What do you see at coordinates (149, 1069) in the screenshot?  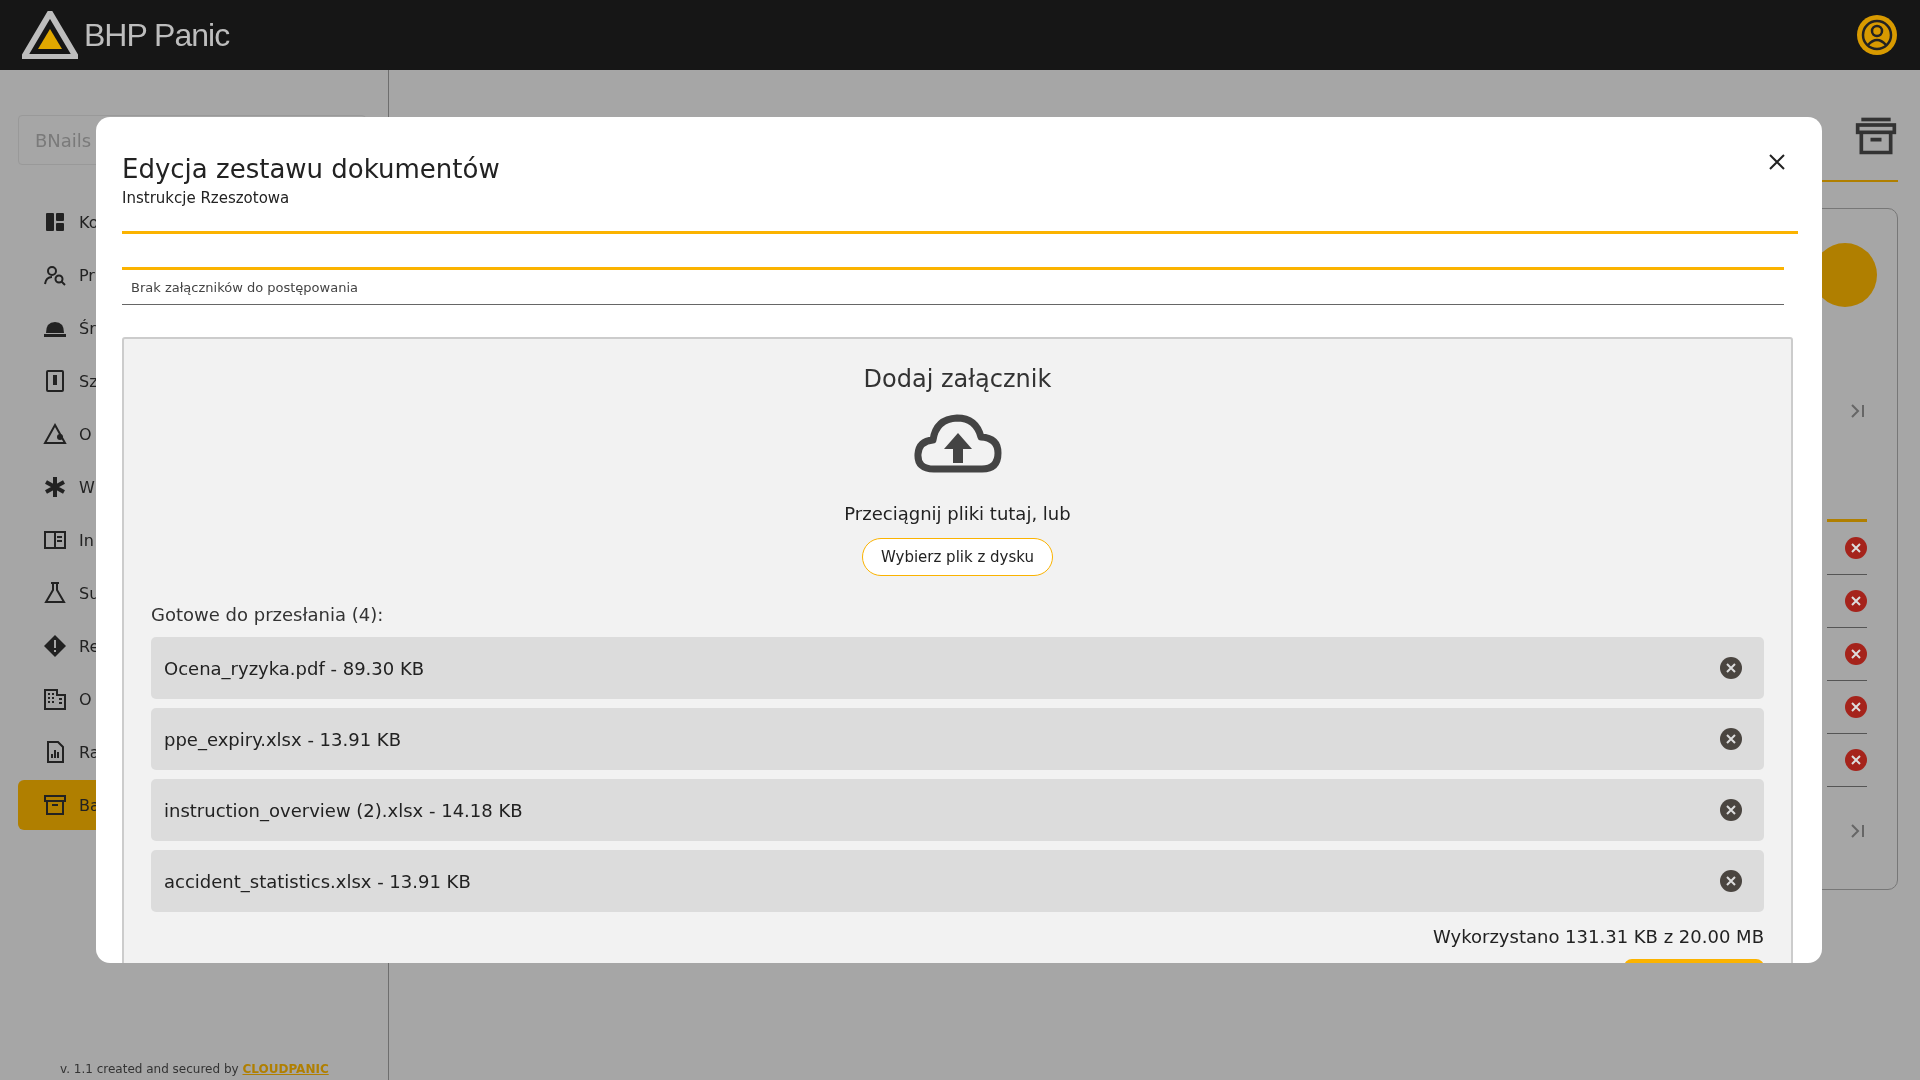 I see `footer-text: v. 1.1 created and secured by` at bounding box center [149, 1069].